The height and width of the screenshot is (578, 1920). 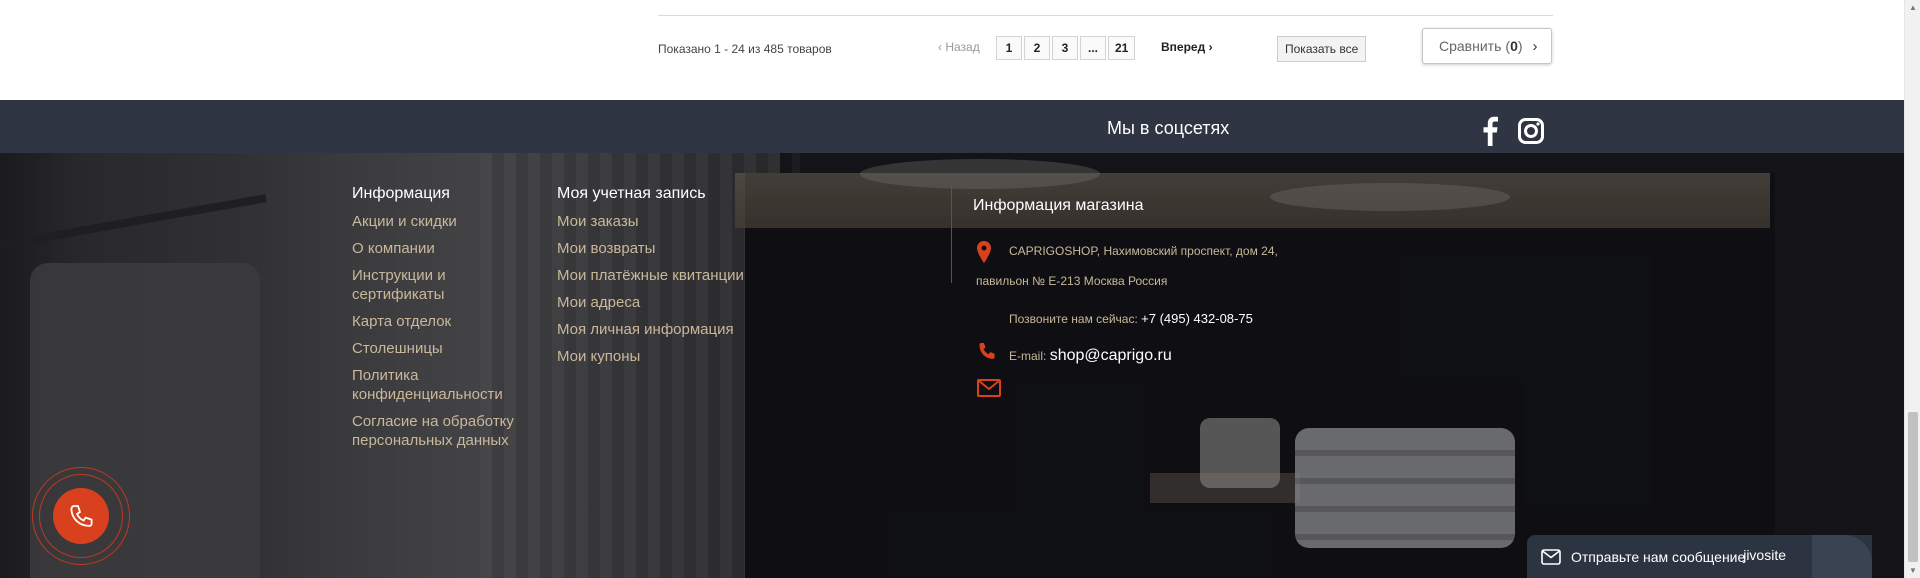 What do you see at coordinates (1764, 555) in the screenshot?
I see `chat-brand: jivosite` at bounding box center [1764, 555].